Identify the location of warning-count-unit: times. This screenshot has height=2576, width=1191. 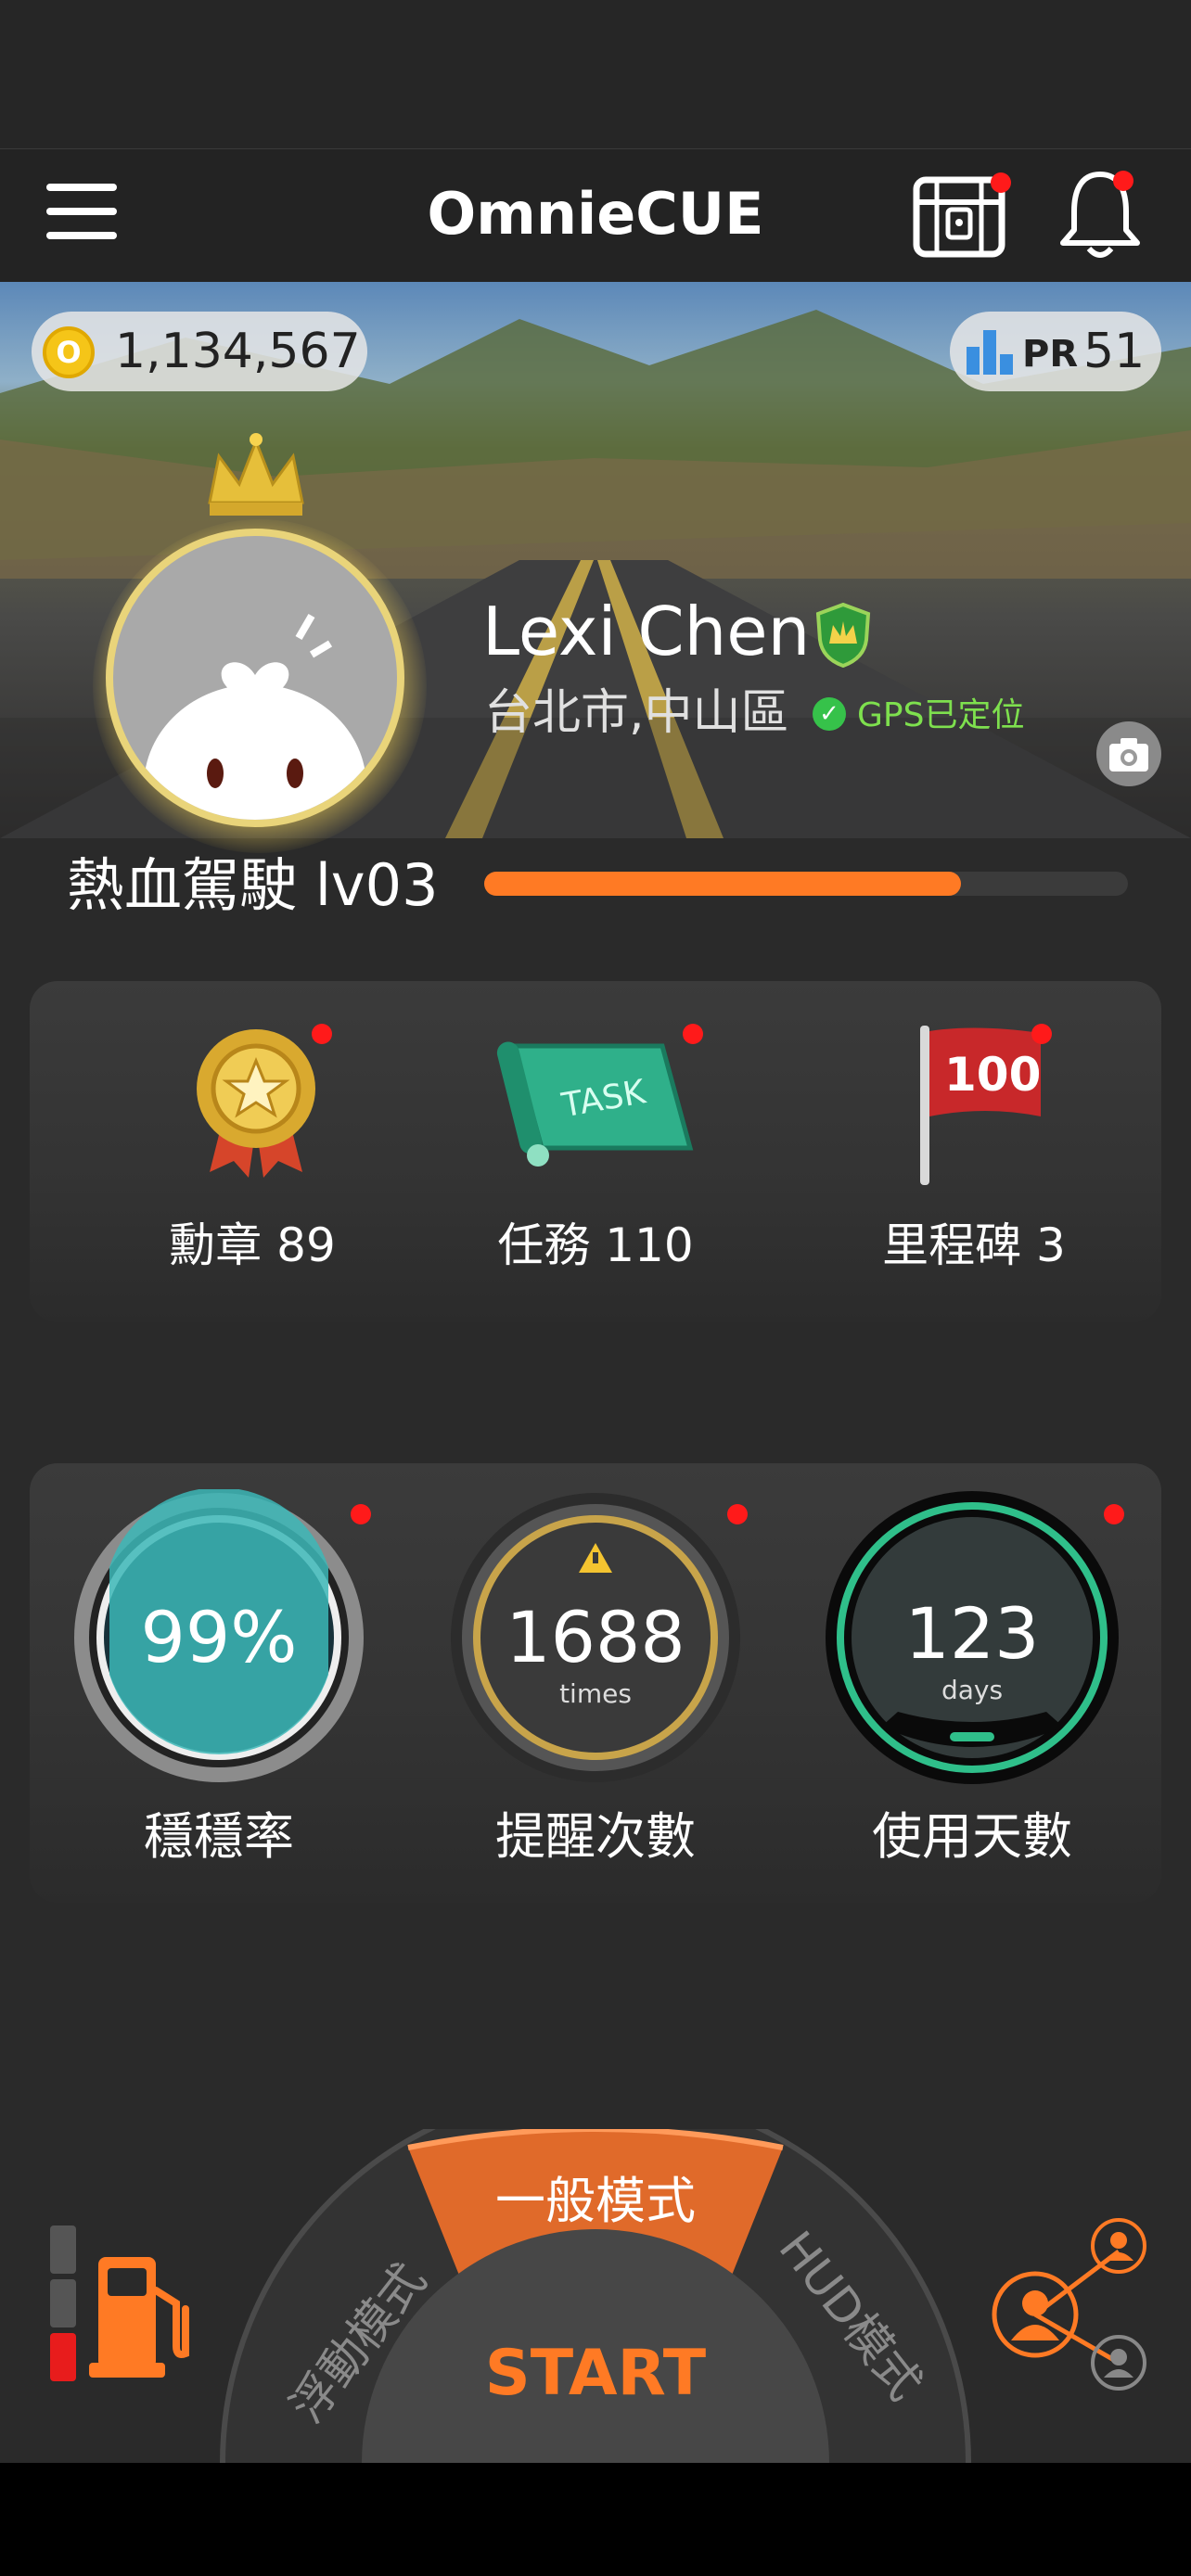
(595, 1693).